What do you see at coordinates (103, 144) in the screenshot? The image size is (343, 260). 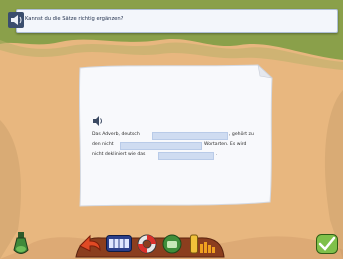 I see `line-text: den nicht` at bounding box center [103, 144].